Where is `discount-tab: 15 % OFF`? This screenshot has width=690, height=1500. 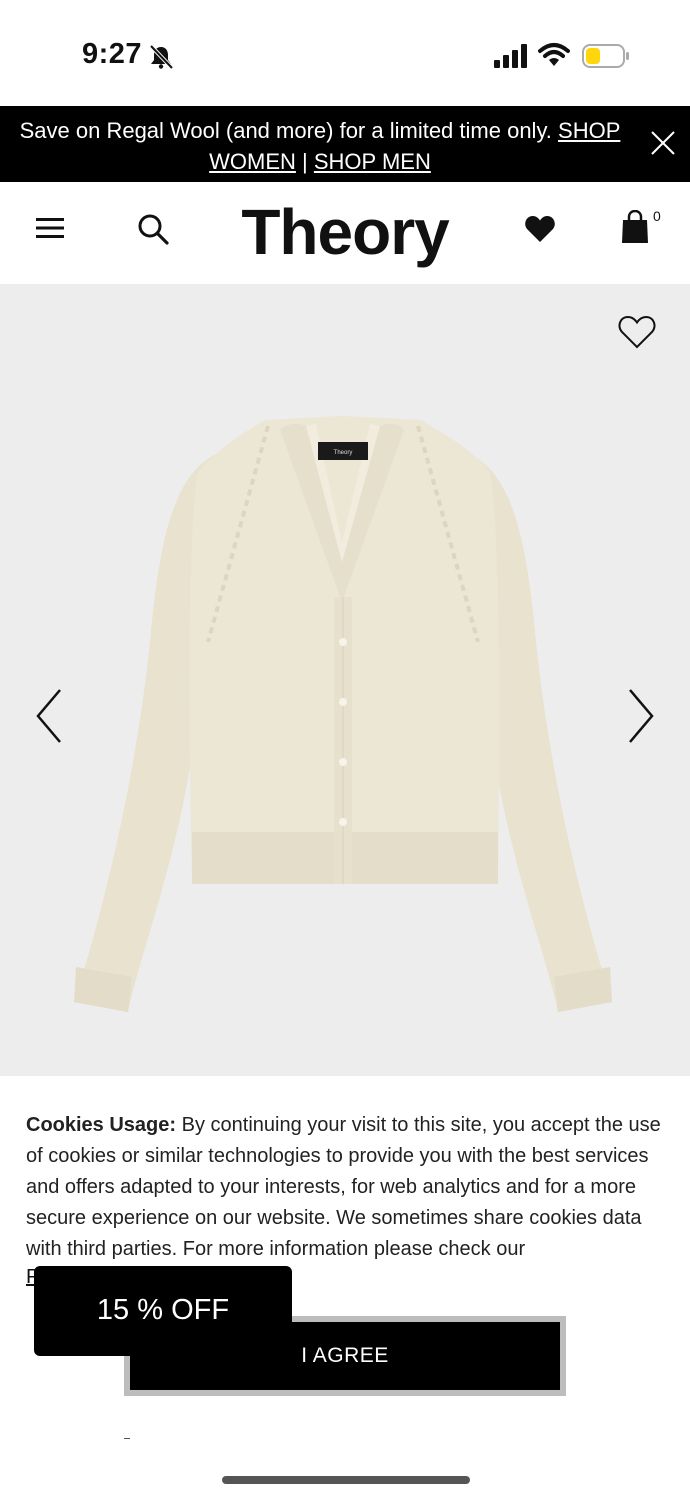 discount-tab: 15 % OFF is located at coordinates (163, 1311).